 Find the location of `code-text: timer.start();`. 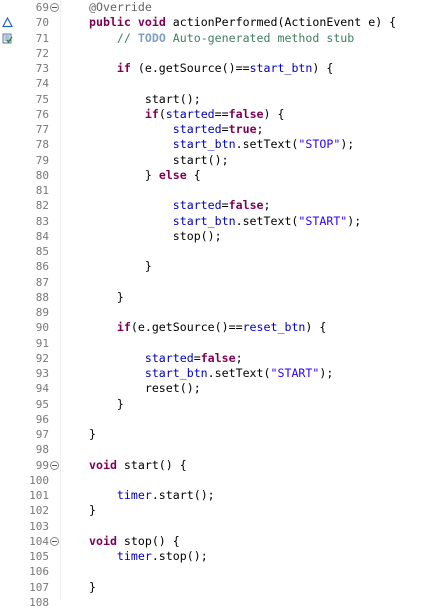

code-text: timer.start(); is located at coordinates (152, 495).